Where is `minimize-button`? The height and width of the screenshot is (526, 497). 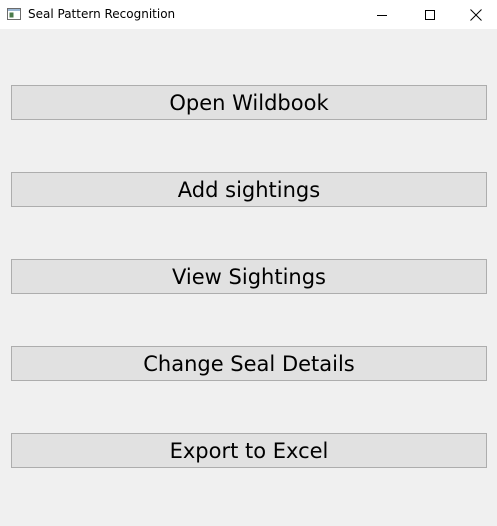
minimize-button is located at coordinates (382, 14).